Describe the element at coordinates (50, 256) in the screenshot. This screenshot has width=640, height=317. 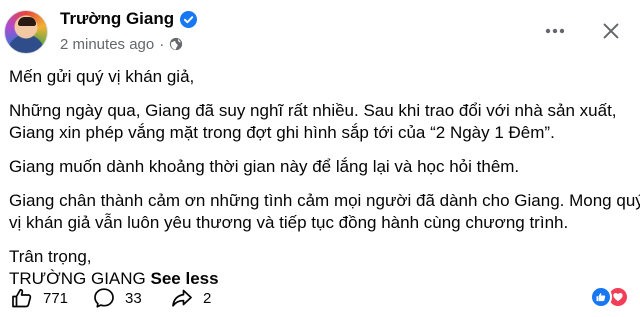
I see `post-line: Trân trọng,` at that location.